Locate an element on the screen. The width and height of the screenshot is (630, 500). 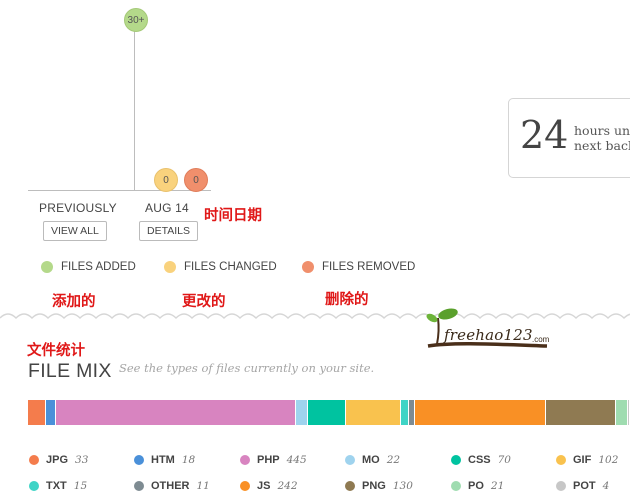
file-type-name: OTHER is located at coordinates (170, 486).